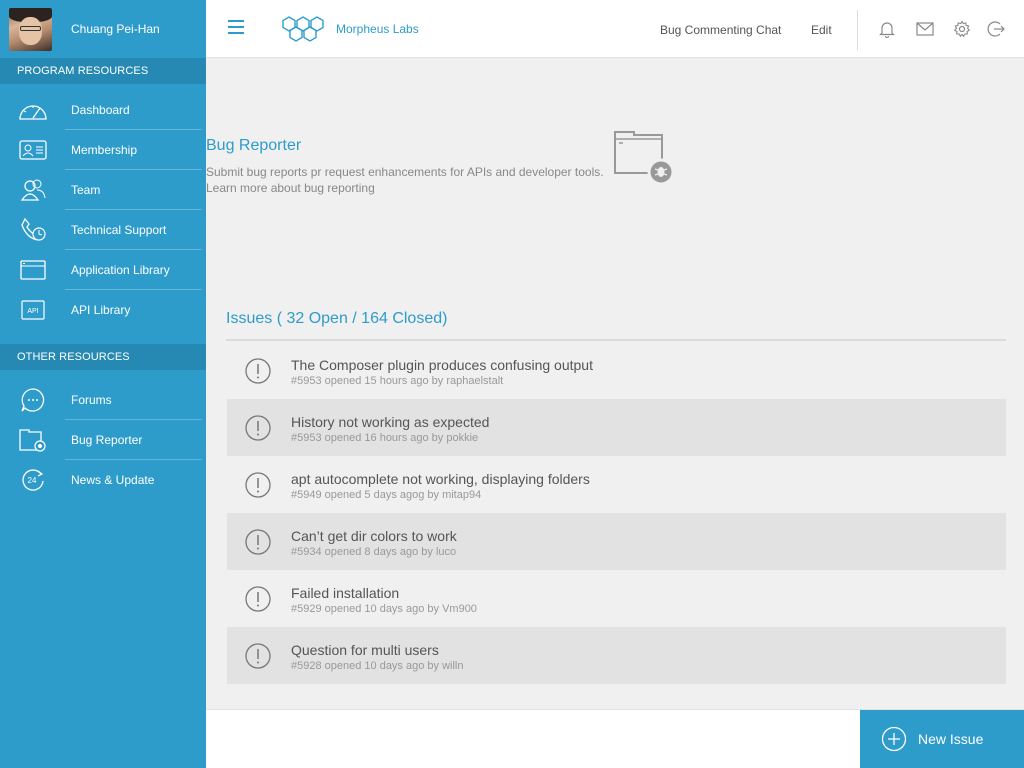  What do you see at coordinates (103, 190) in the screenshot?
I see `sidebar-item-team: Team` at bounding box center [103, 190].